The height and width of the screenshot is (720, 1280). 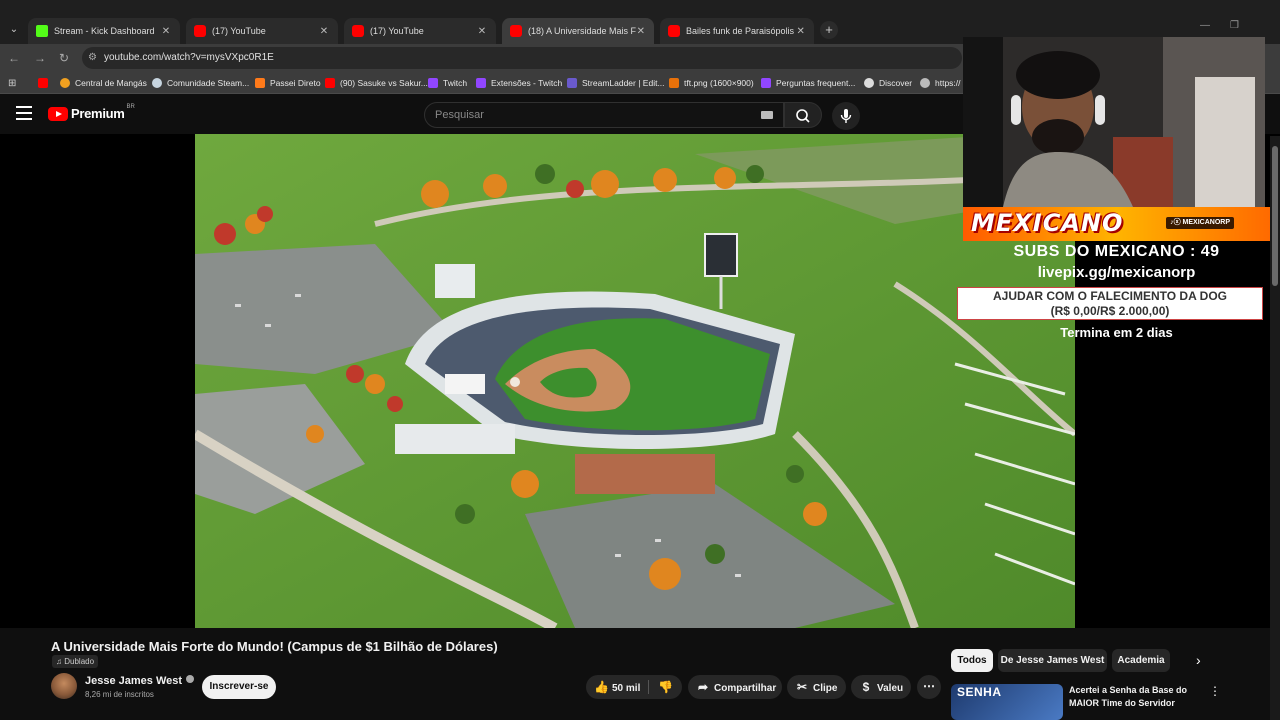 What do you see at coordinates (42, 31) in the screenshot?
I see `kick-icon` at bounding box center [42, 31].